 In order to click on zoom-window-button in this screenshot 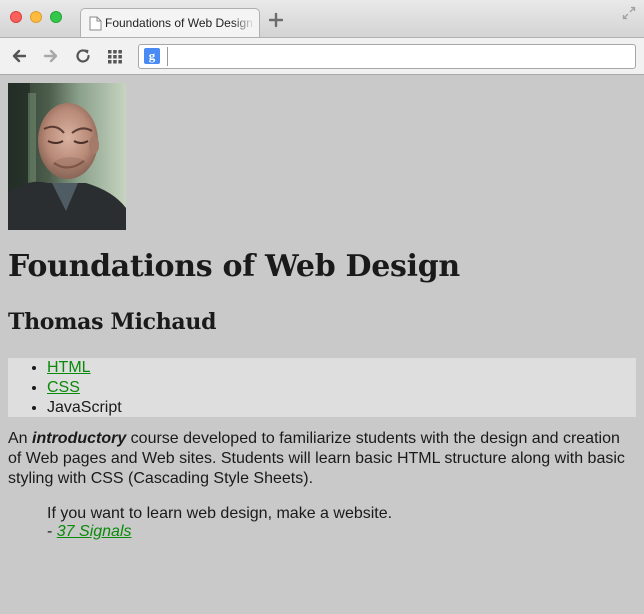, I will do `click(56, 17)`.